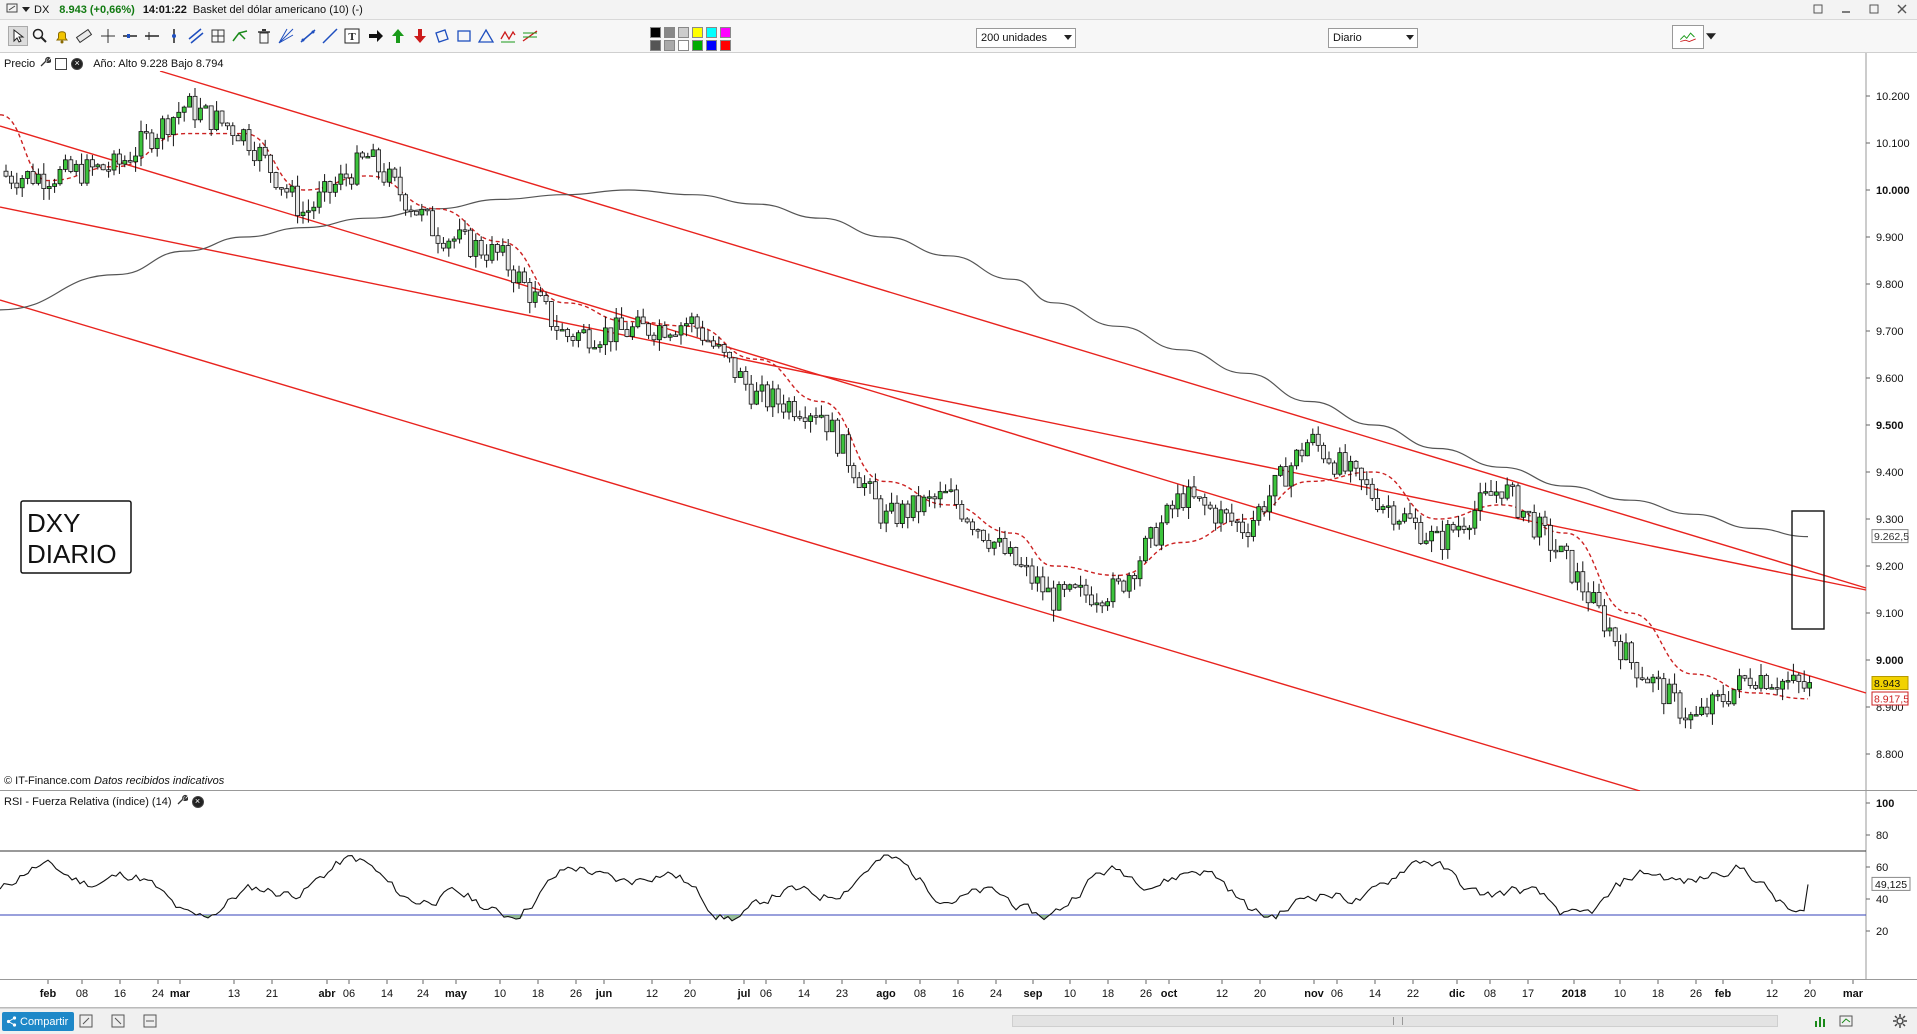 The height and width of the screenshot is (1034, 1917). Describe the element at coordinates (108, 36) in the screenshot. I see `crosshair-icon` at that location.